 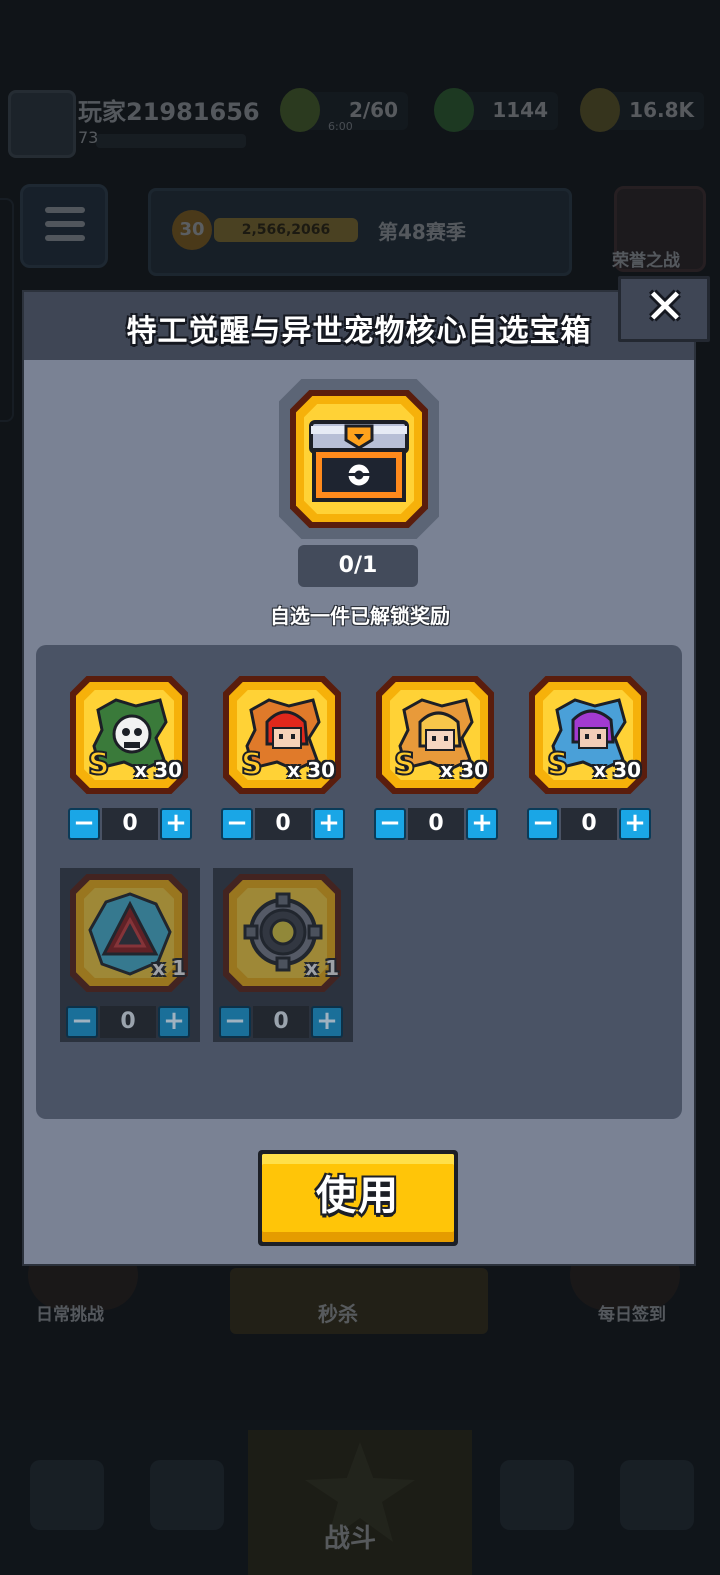 I want to click on nav-hero-icon, so click(x=187, y=1495).